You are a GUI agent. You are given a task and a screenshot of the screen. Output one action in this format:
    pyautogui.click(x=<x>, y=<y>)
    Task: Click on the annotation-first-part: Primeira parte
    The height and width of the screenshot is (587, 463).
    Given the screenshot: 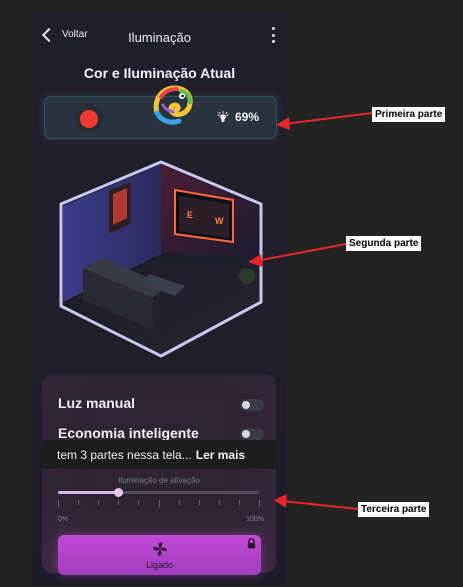 What is the action you would take?
    pyautogui.click(x=409, y=114)
    